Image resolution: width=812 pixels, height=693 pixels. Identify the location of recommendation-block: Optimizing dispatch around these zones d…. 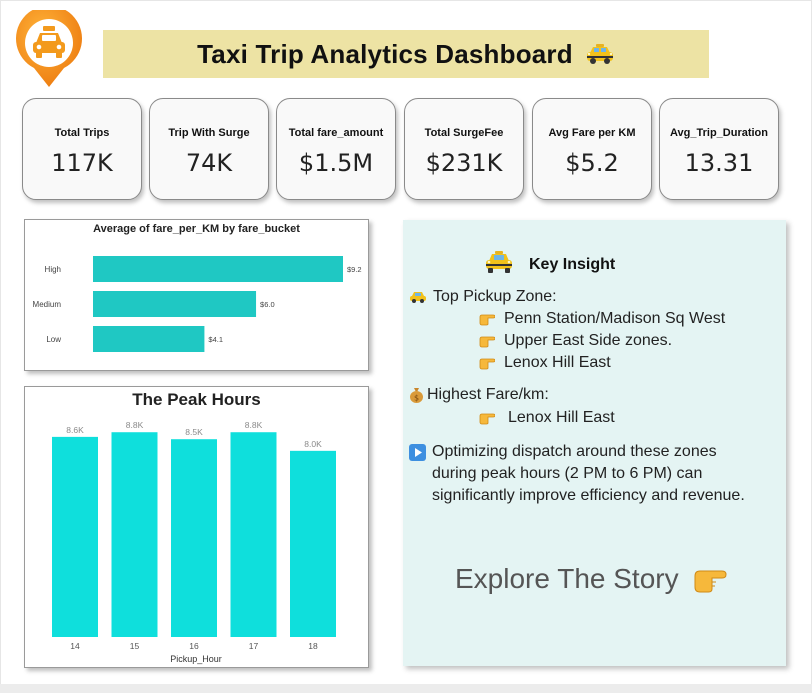
(577, 474).